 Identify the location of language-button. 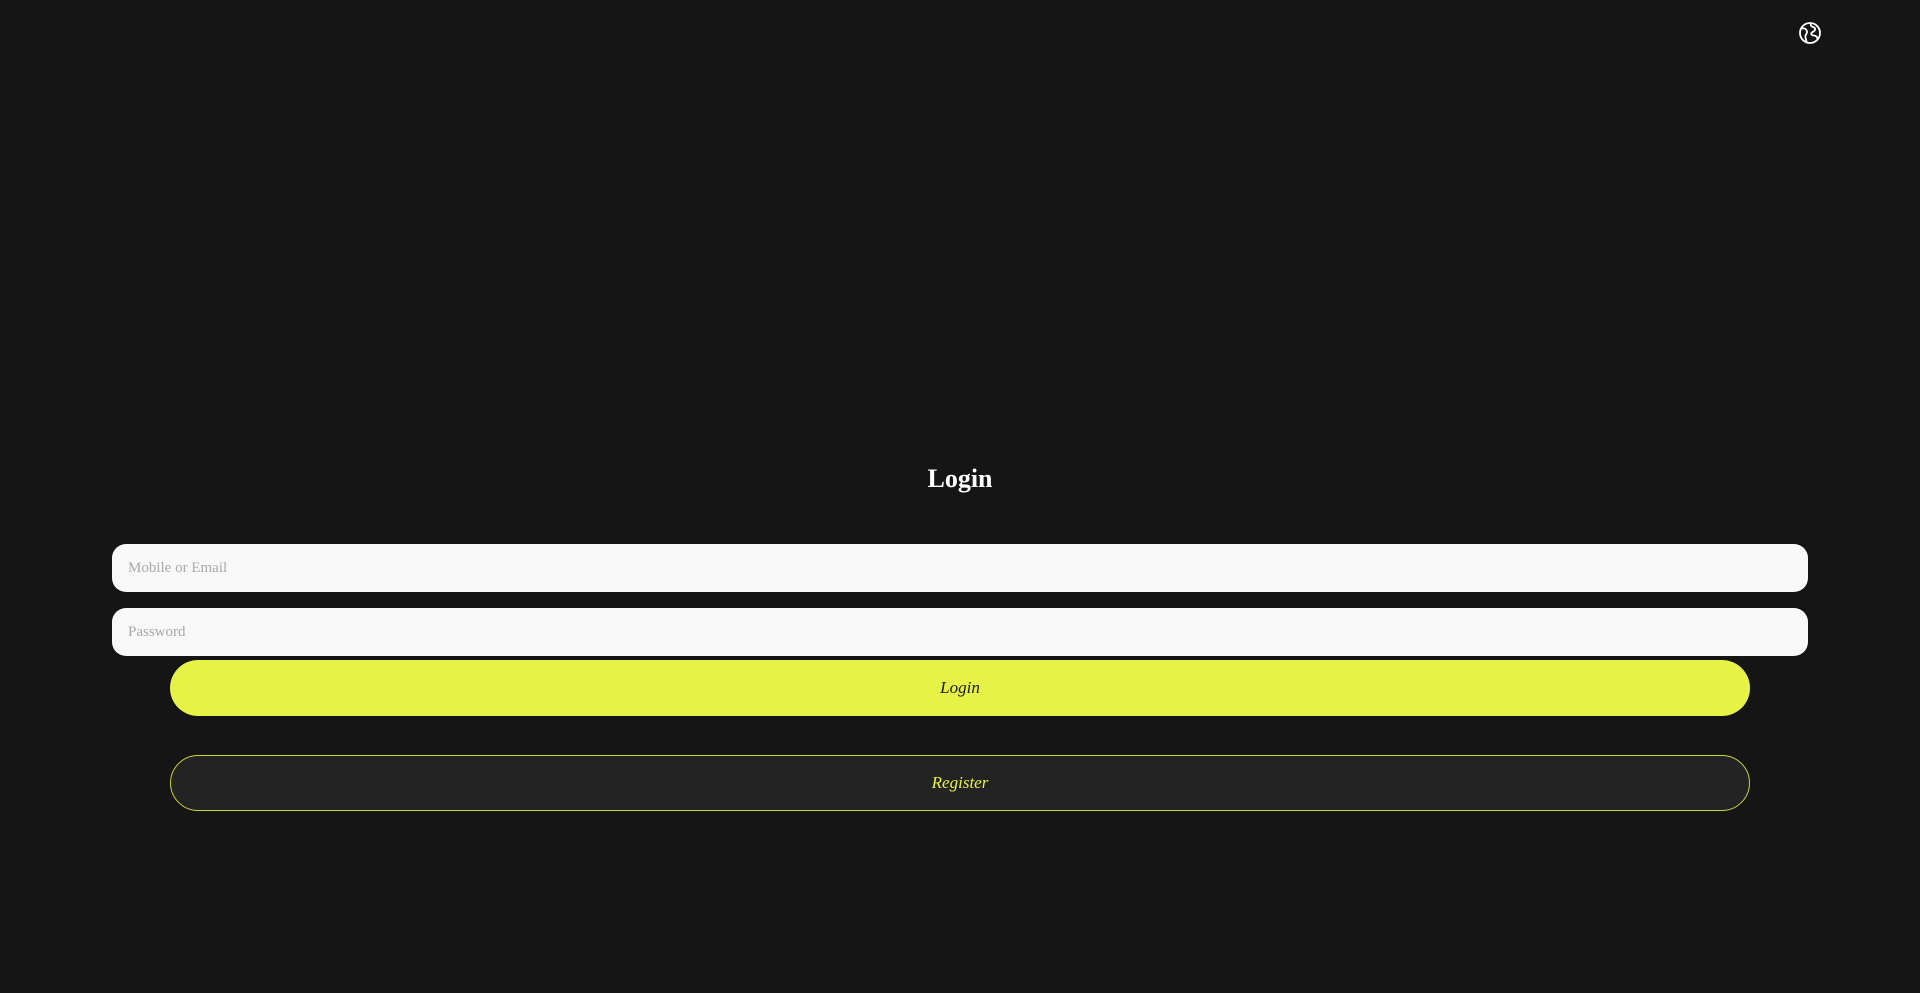
(1810, 33).